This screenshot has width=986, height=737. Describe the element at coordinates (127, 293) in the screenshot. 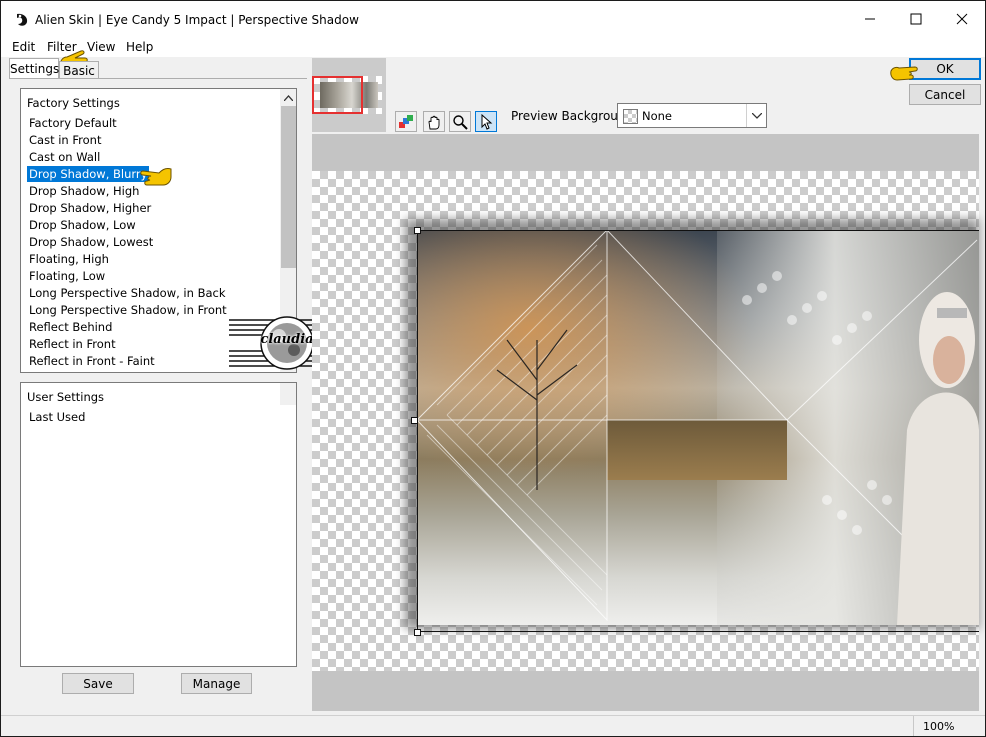

I see `list-item: Long Perspective Shadow, in Back` at that location.